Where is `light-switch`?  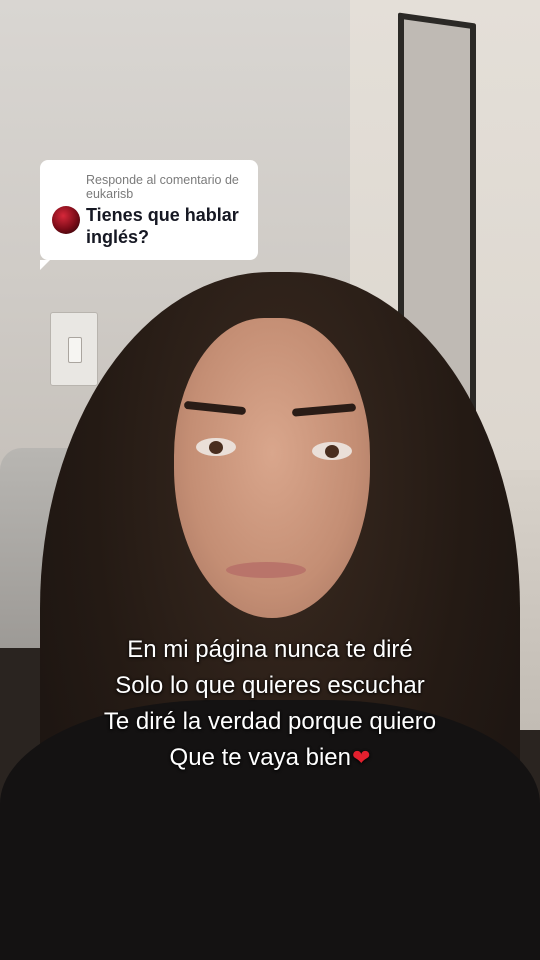
light-switch is located at coordinates (74, 349).